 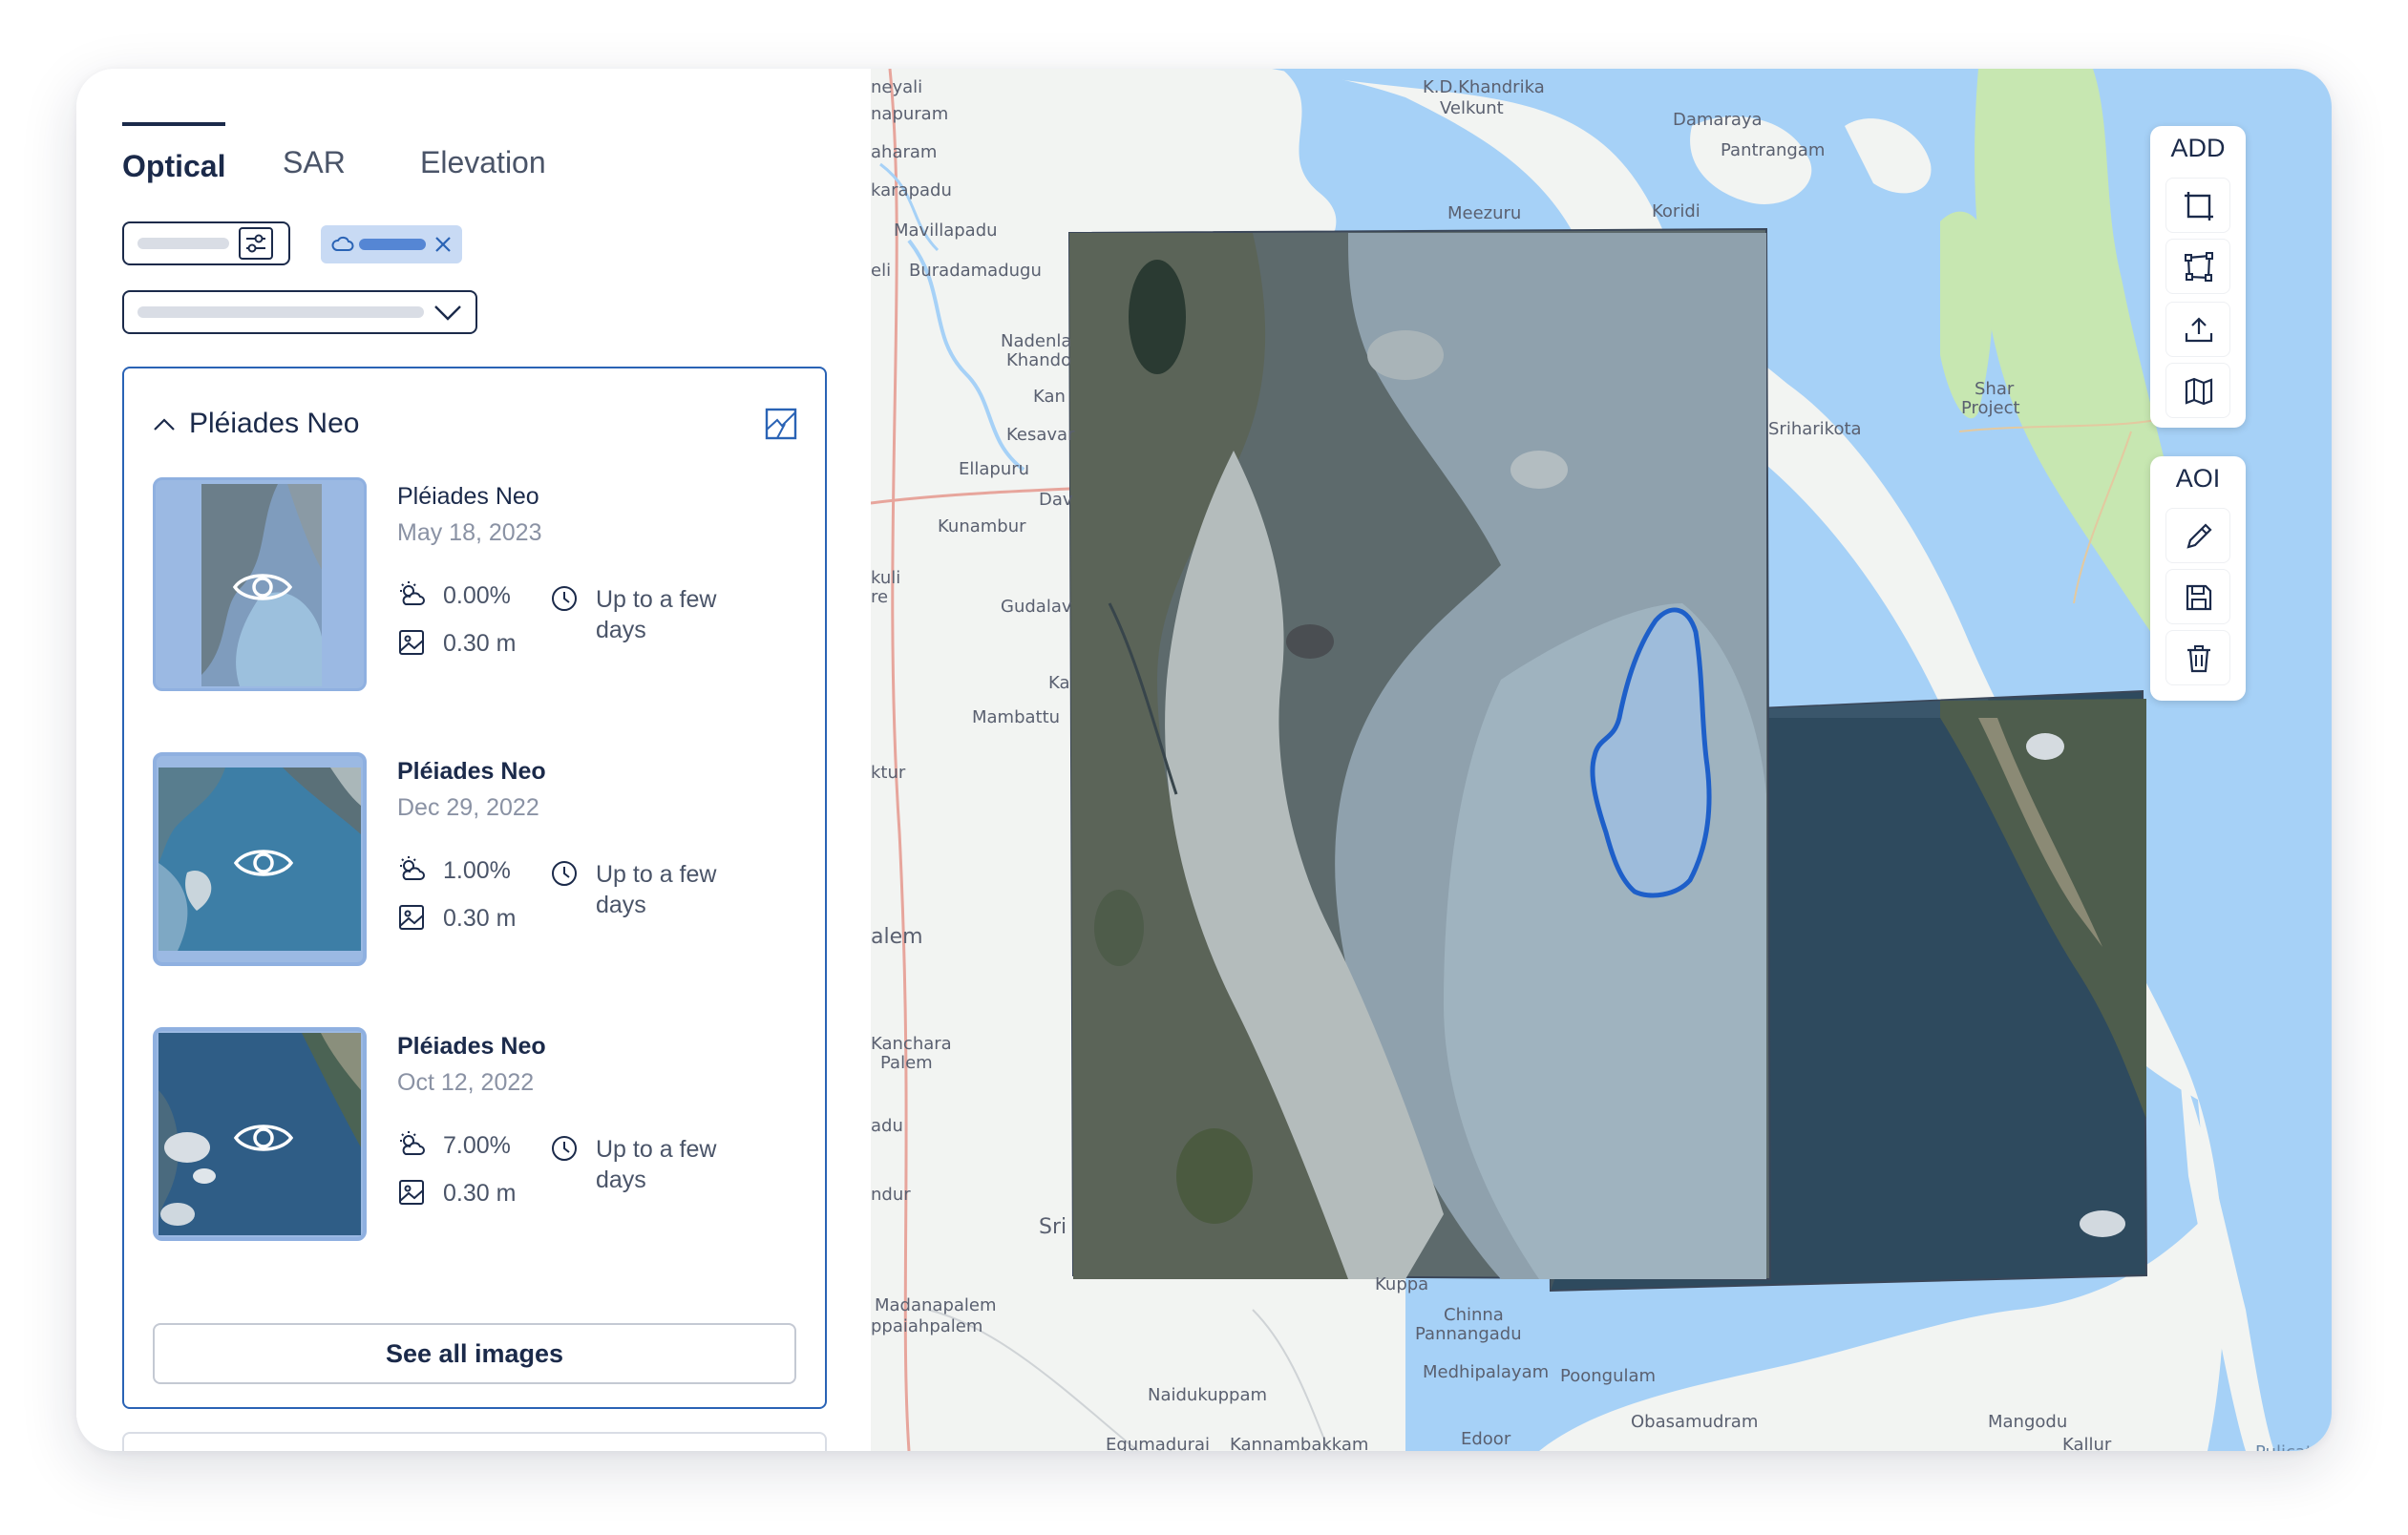 I want to click on filter-placeholder, so click(x=183, y=243).